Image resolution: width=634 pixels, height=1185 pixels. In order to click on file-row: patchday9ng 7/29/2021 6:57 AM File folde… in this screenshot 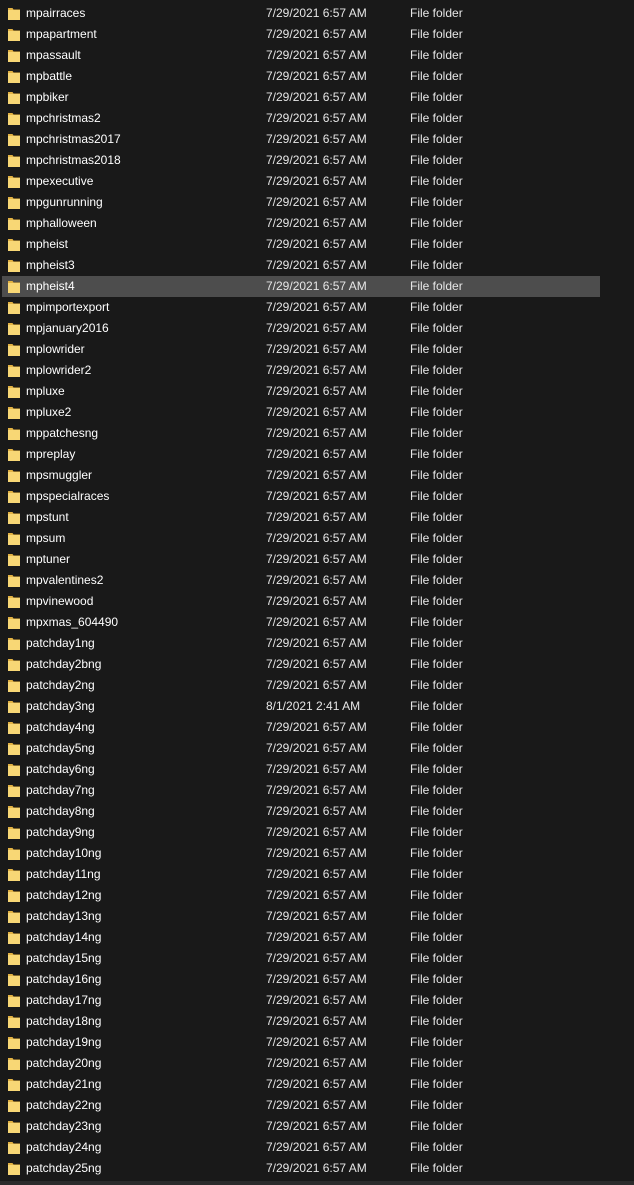, I will do `click(317, 832)`.